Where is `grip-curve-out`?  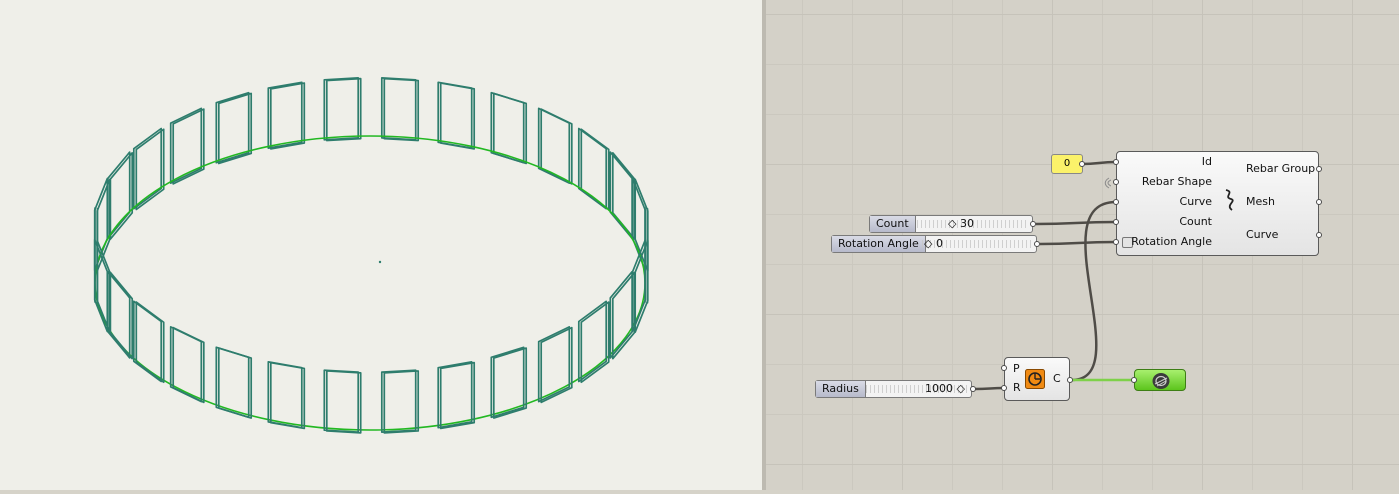 grip-curve-out is located at coordinates (1319, 235).